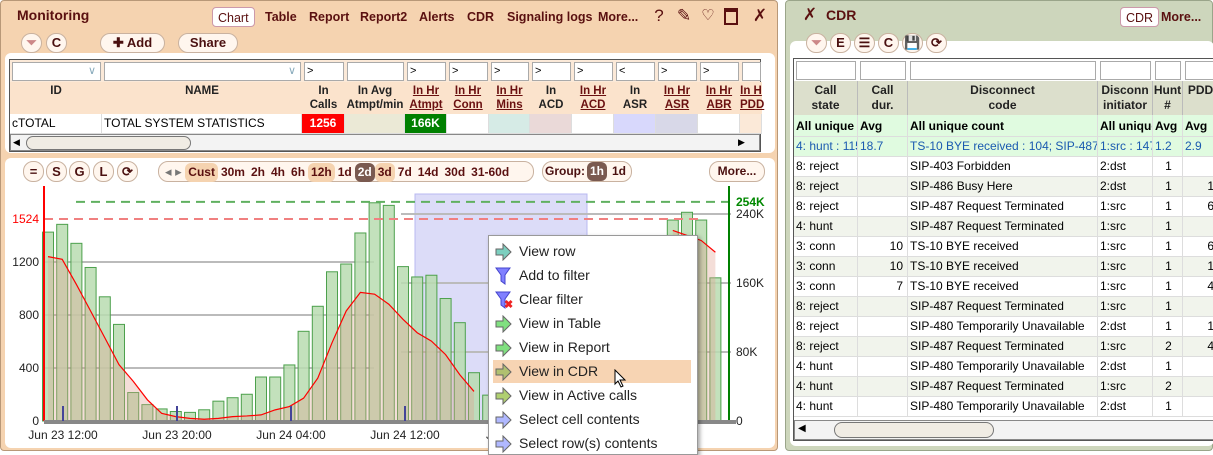  Describe the element at coordinates (912, 43) in the screenshot. I see `save-button: 💾` at that location.